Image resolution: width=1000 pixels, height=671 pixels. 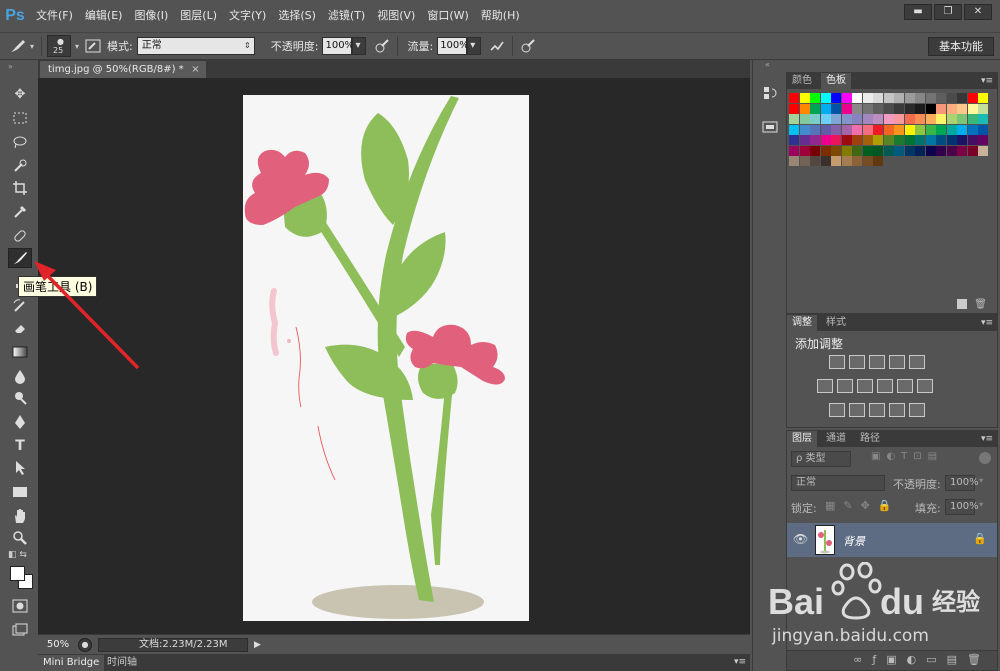 I want to click on hand-tool-icon, so click(x=20, y=516).